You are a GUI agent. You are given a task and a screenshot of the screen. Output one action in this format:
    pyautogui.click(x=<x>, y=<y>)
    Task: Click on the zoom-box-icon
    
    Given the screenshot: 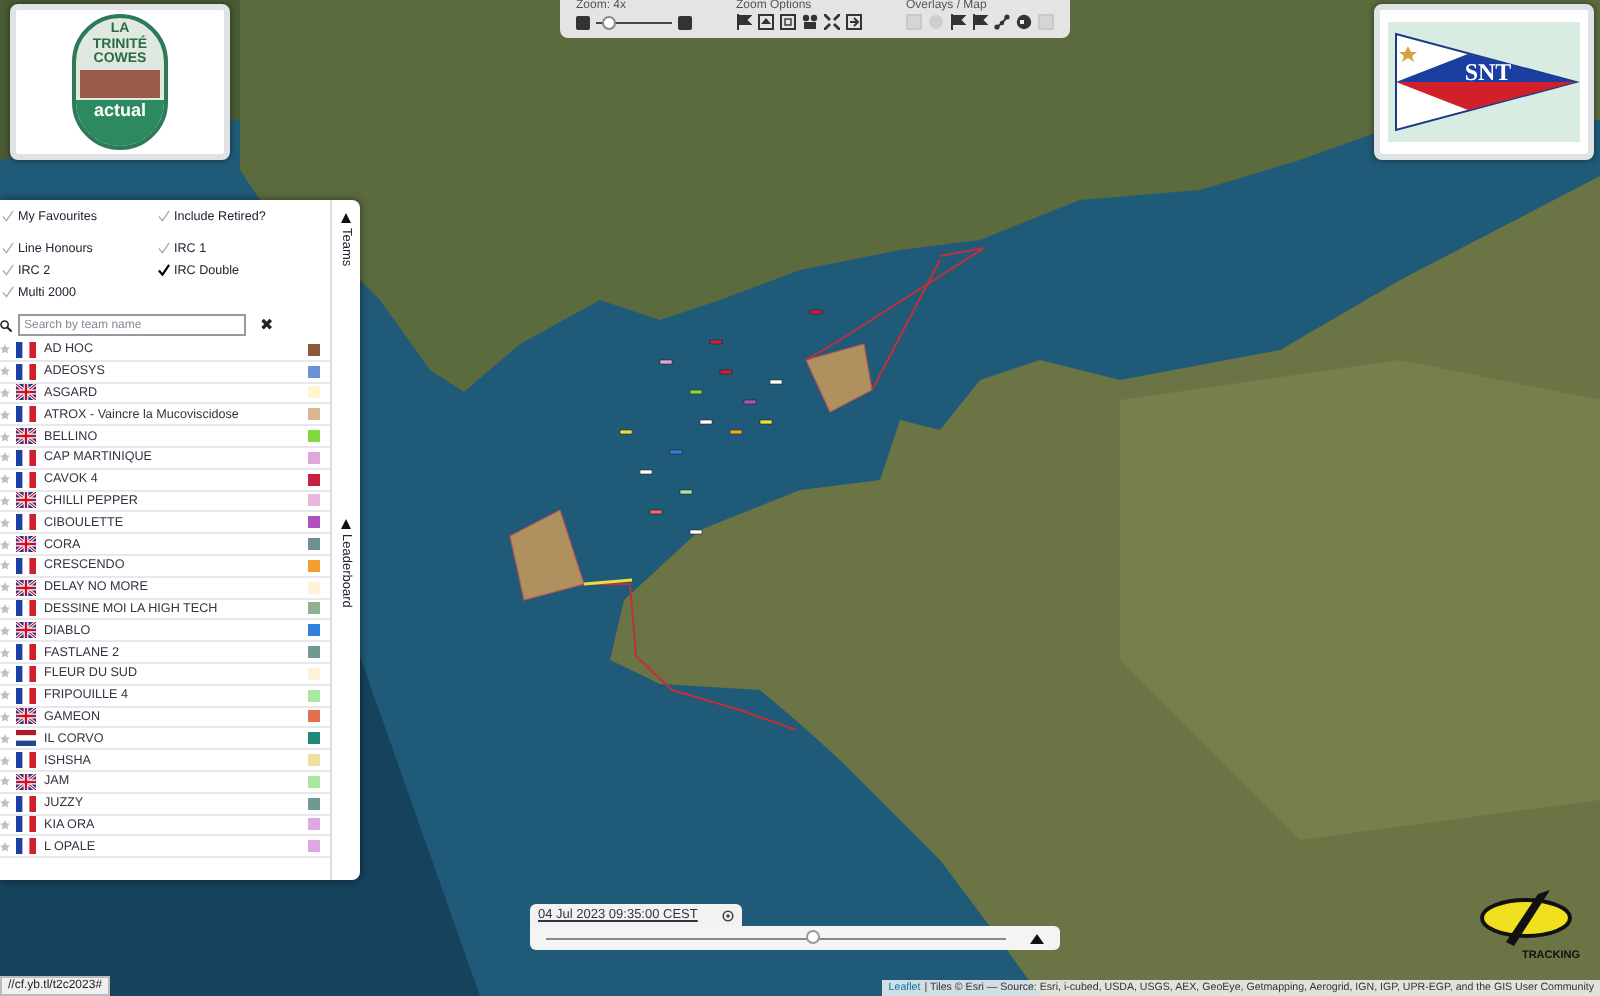 What is the action you would take?
    pyautogui.click(x=788, y=22)
    